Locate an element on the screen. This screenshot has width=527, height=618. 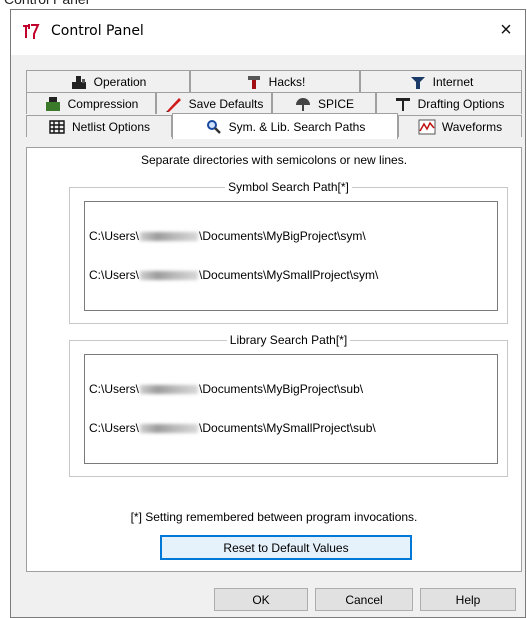
library-search-path-label: Library Search Path[*] is located at coordinates (288, 340).